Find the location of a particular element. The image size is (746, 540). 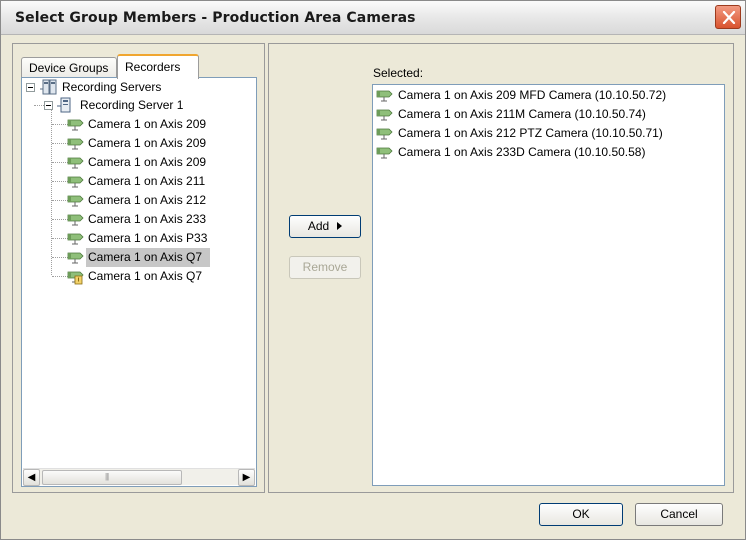

tree-node-label: Recording Servers is located at coordinates (112, 87).